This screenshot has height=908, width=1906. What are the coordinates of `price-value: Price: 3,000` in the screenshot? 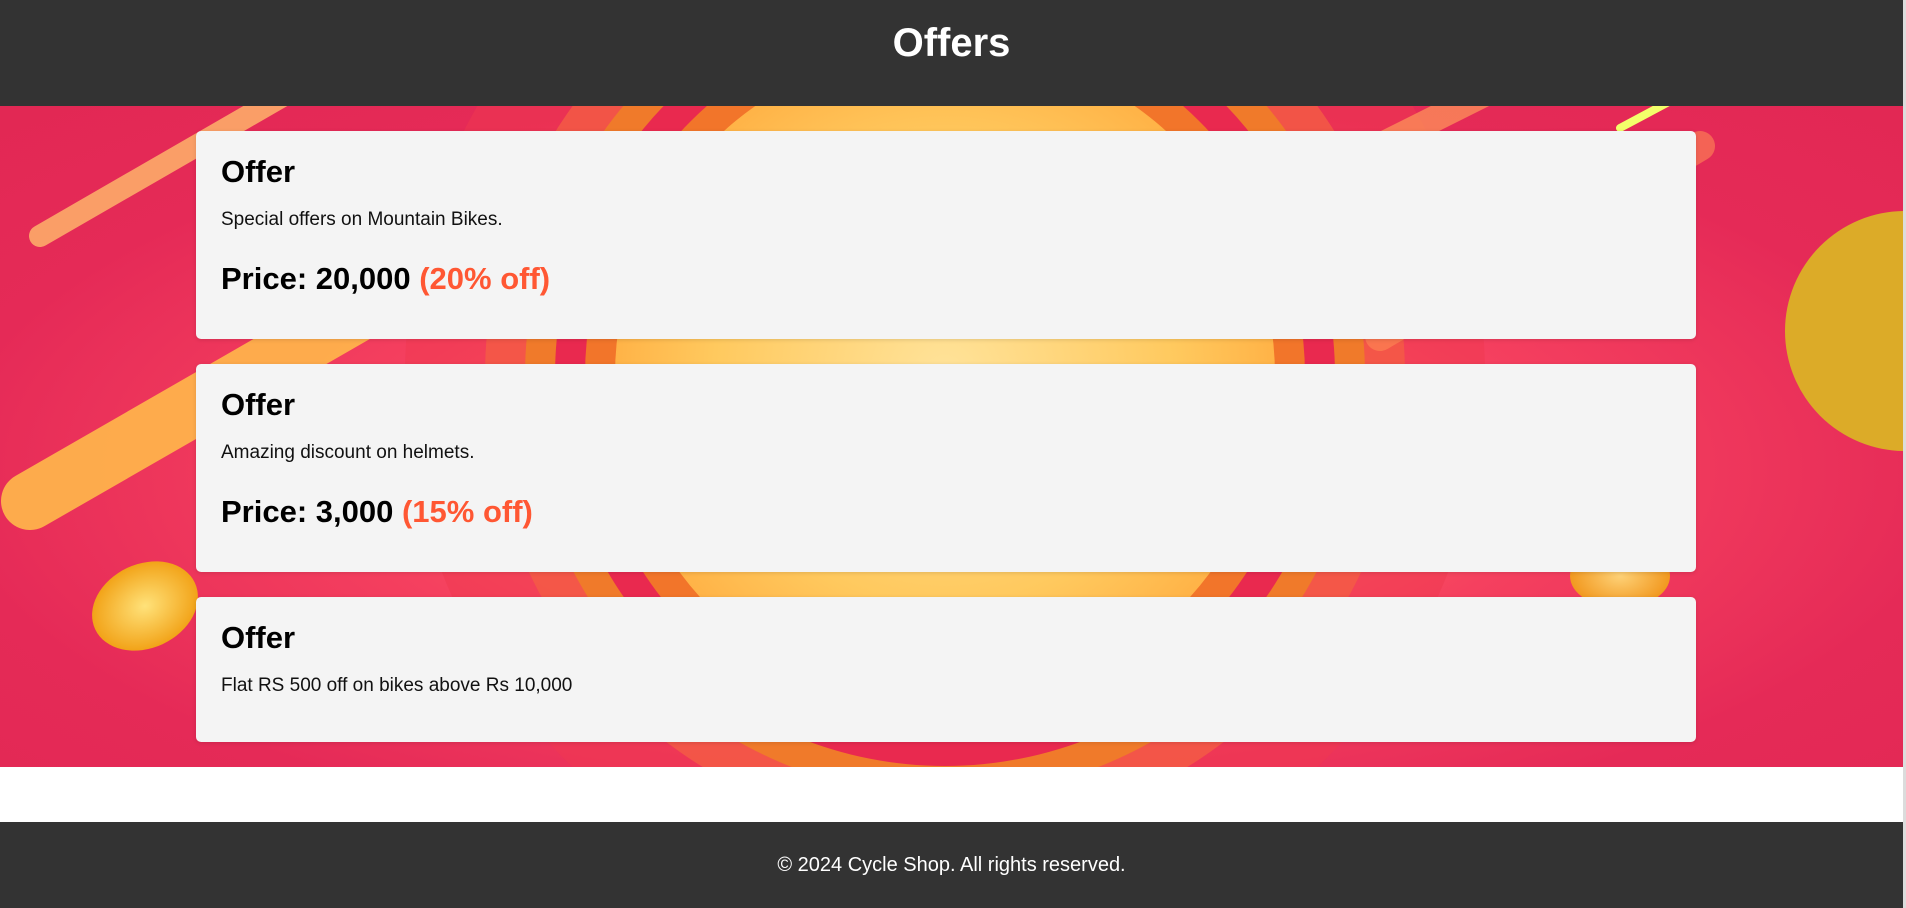 It's located at (307, 511).